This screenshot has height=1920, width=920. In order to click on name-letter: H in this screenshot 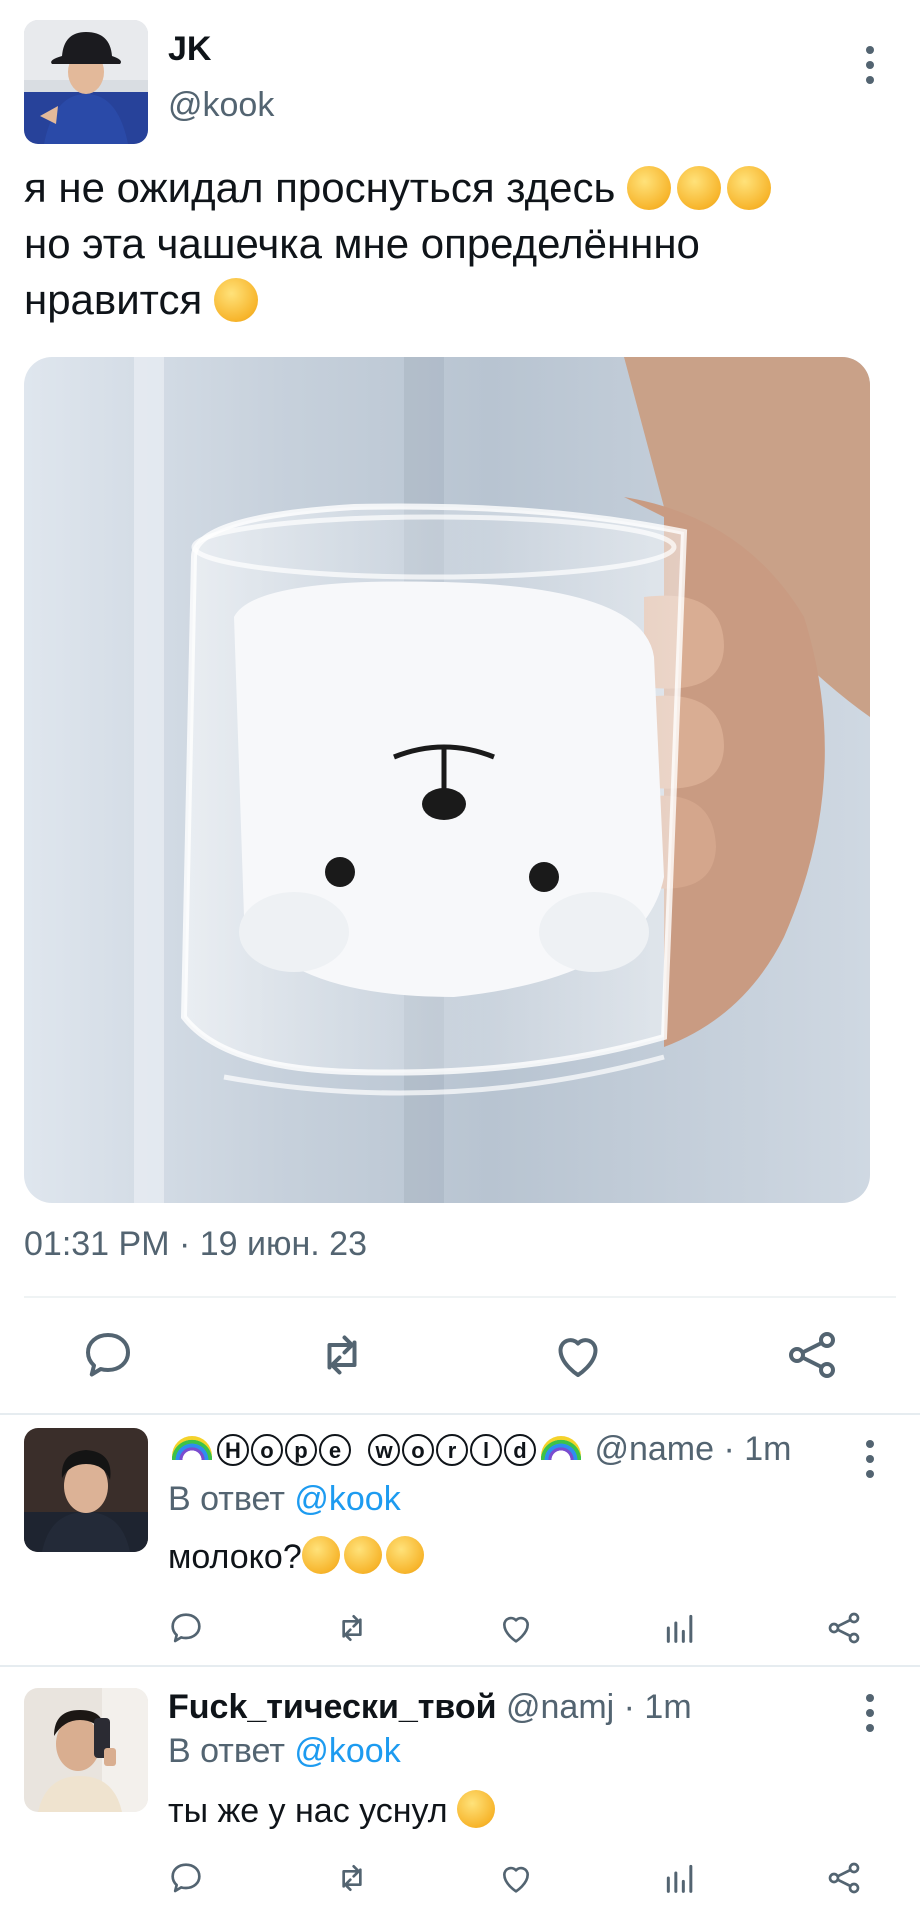, I will do `click(233, 1450)`.